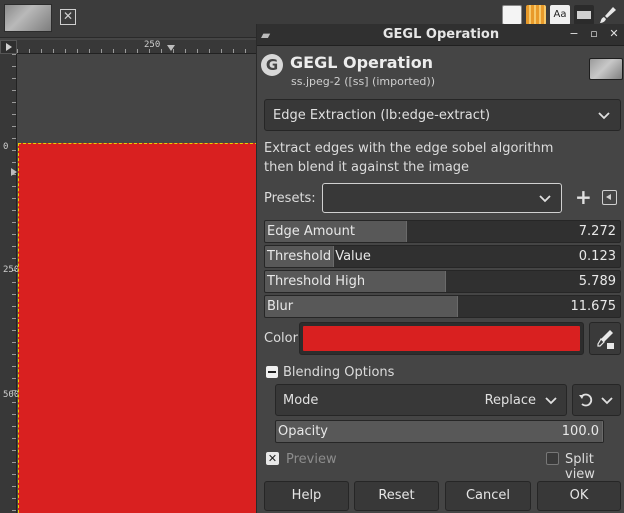 This screenshot has height=513, width=624. What do you see at coordinates (574, 34) in the screenshot?
I see `minimize-icon: −` at bounding box center [574, 34].